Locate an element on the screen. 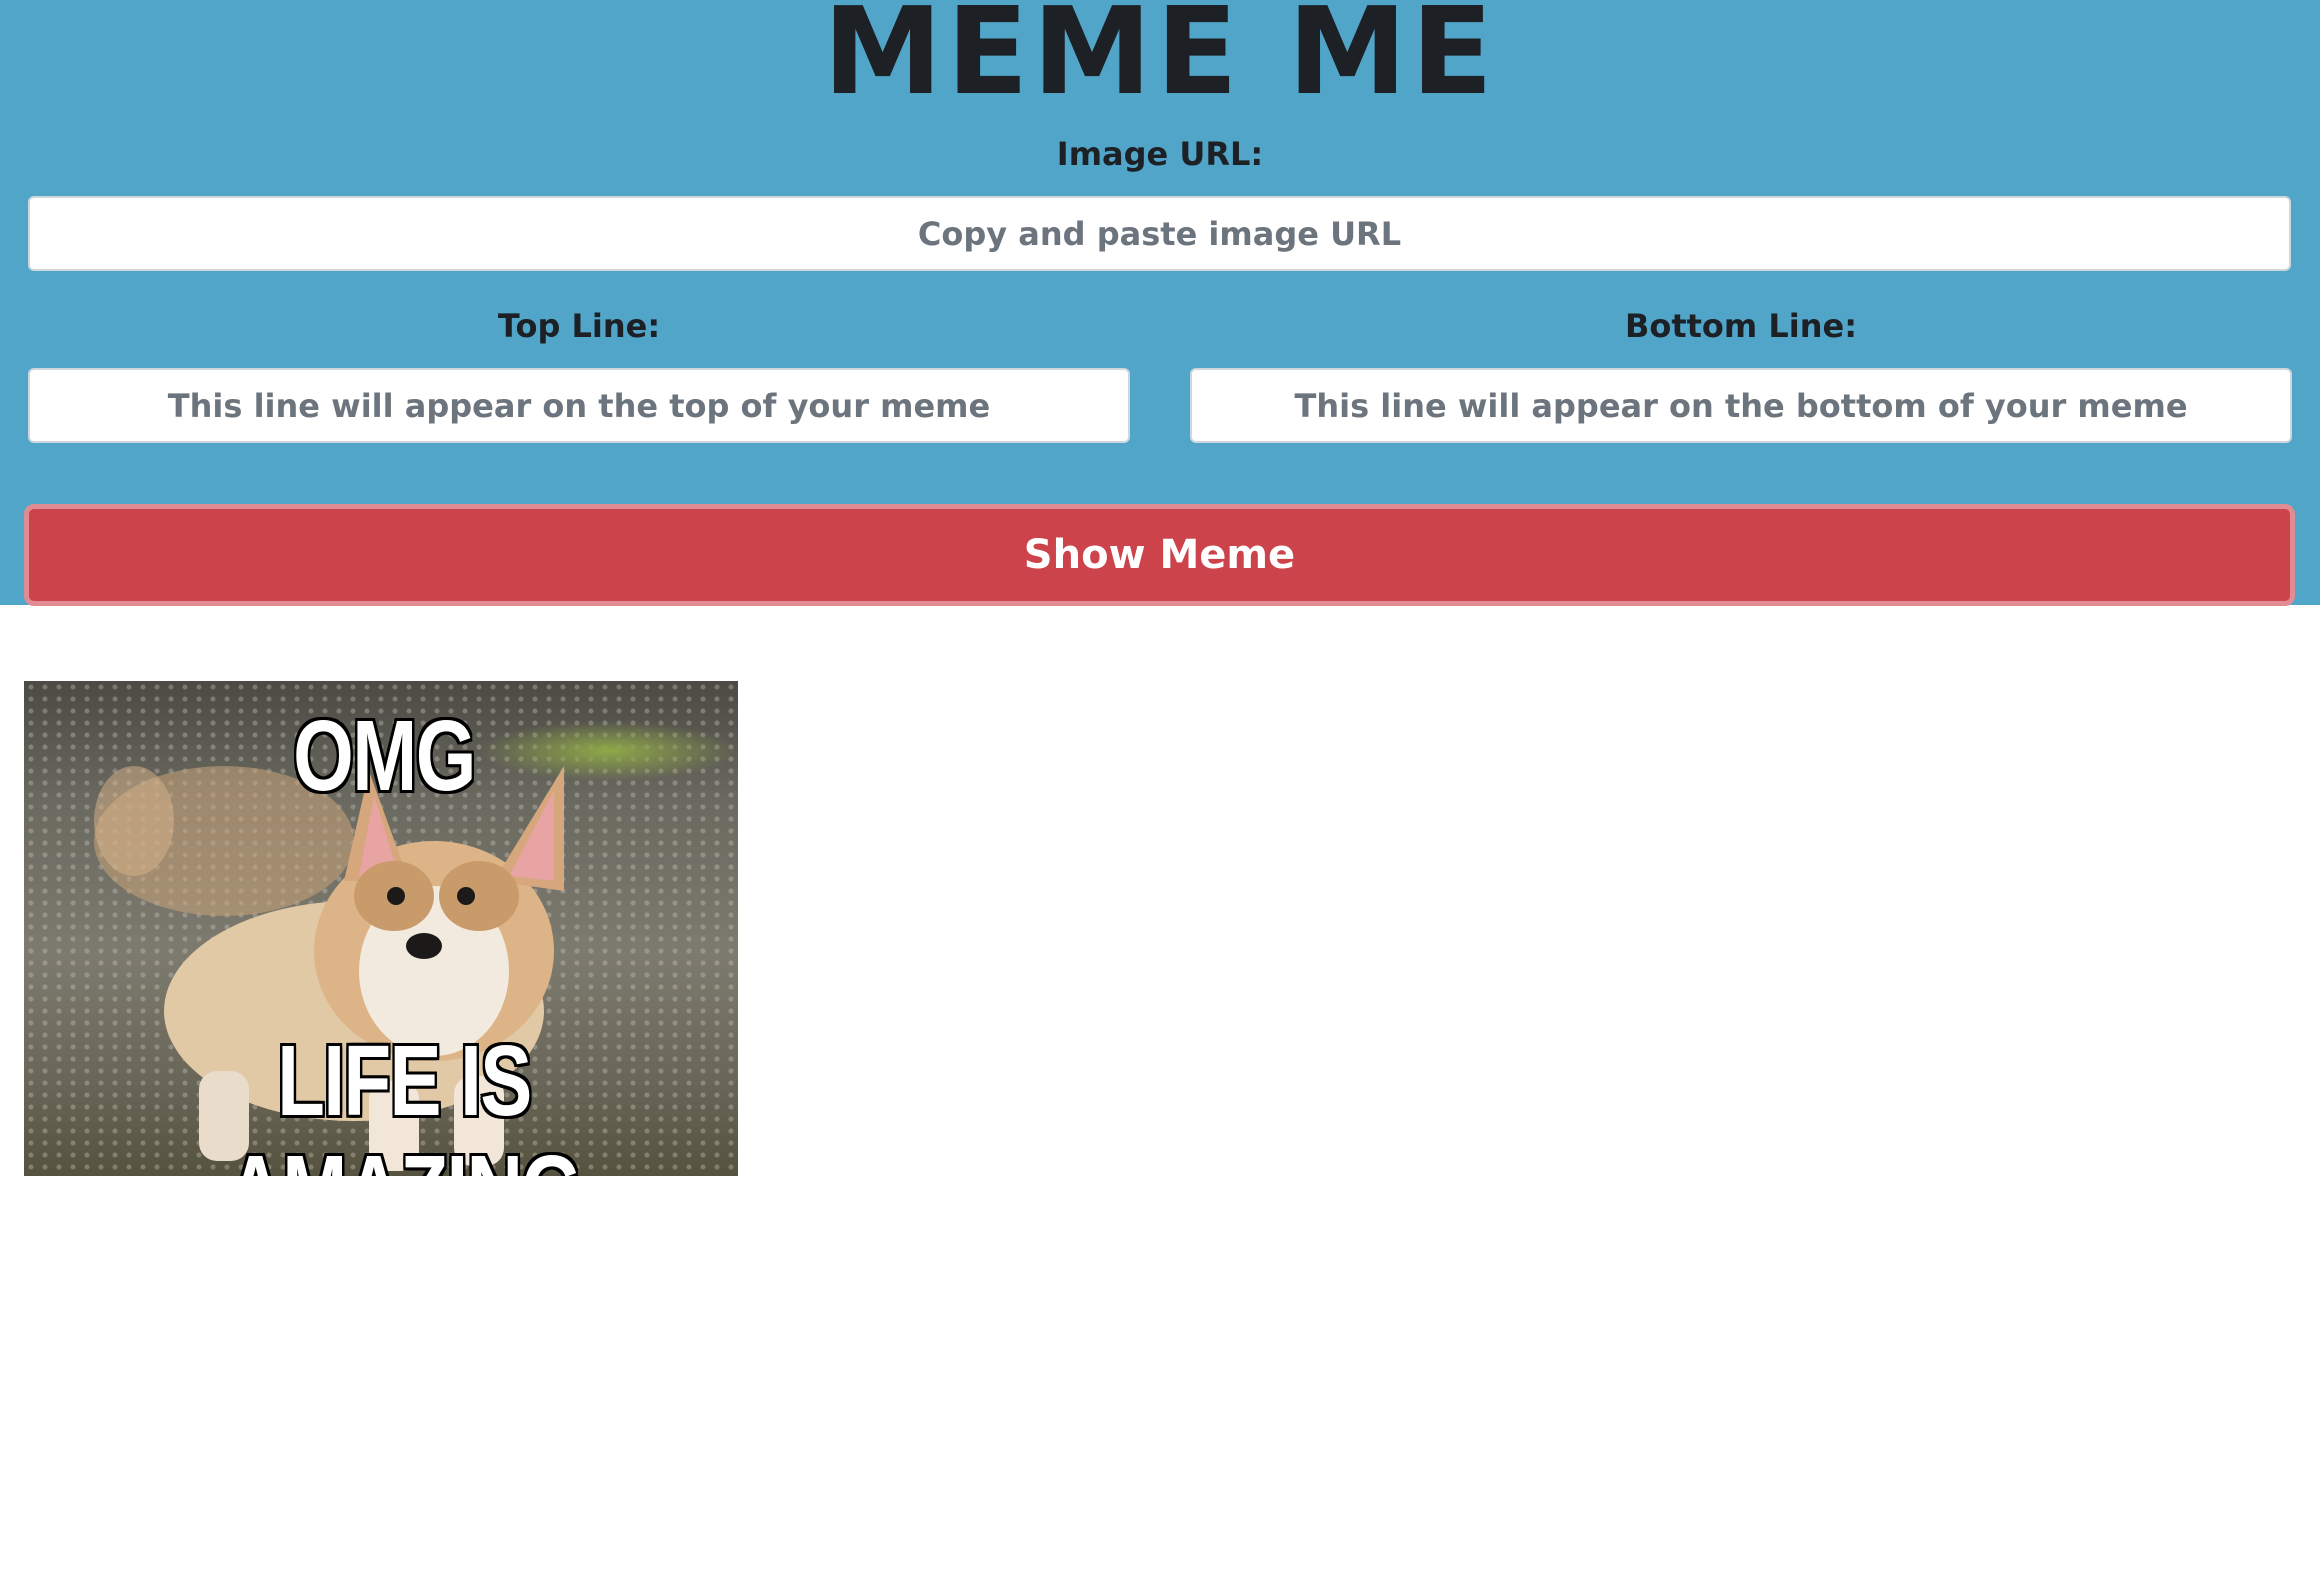  app-title: MEME ME is located at coordinates (1160, 61).